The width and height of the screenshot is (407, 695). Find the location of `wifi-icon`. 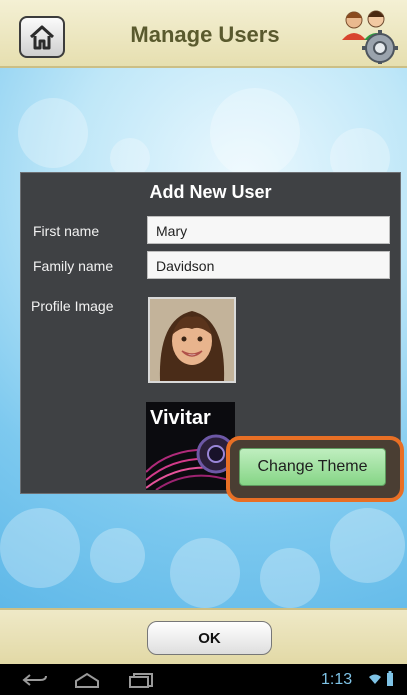

wifi-icon is located at coordinates (375, 679).